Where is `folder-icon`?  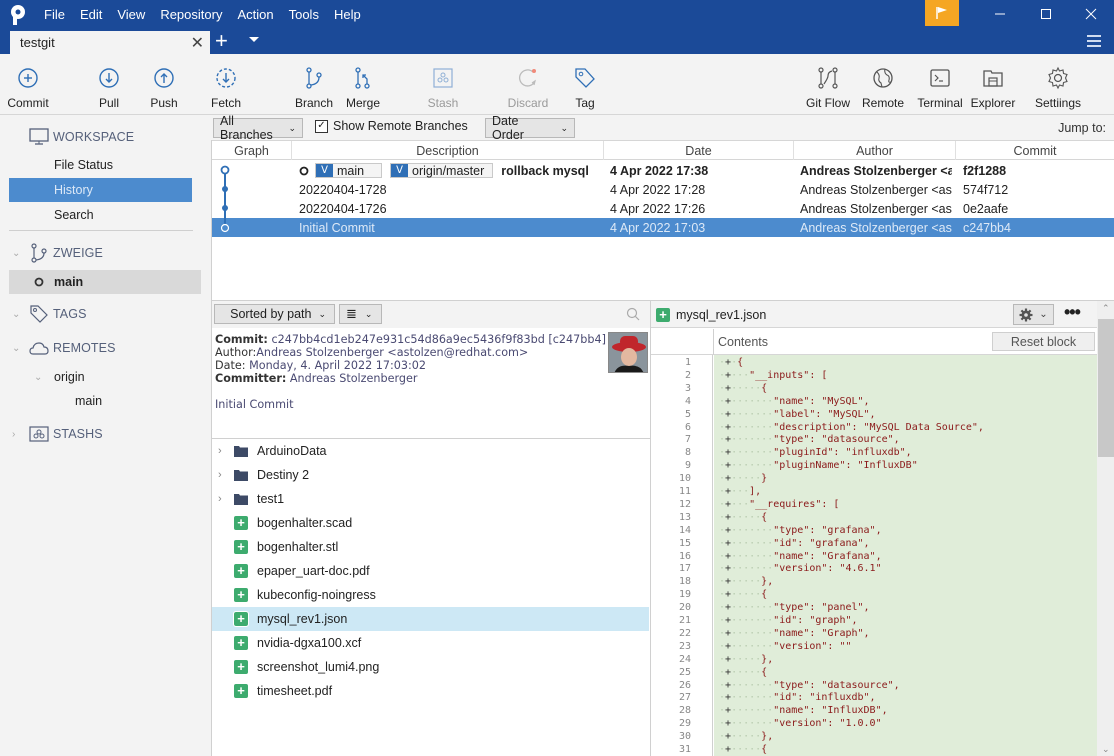 folder-icon is located at coordinates (241, 475).